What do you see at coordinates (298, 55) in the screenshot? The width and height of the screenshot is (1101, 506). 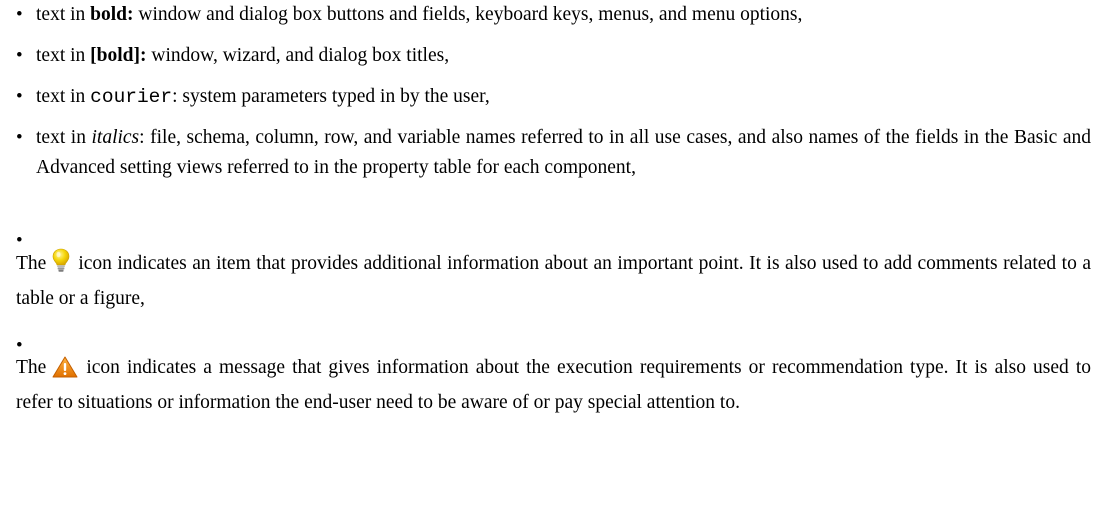 I see `item-description: window, wizard, and dialog box titles,` at bounding box center [298, 55].